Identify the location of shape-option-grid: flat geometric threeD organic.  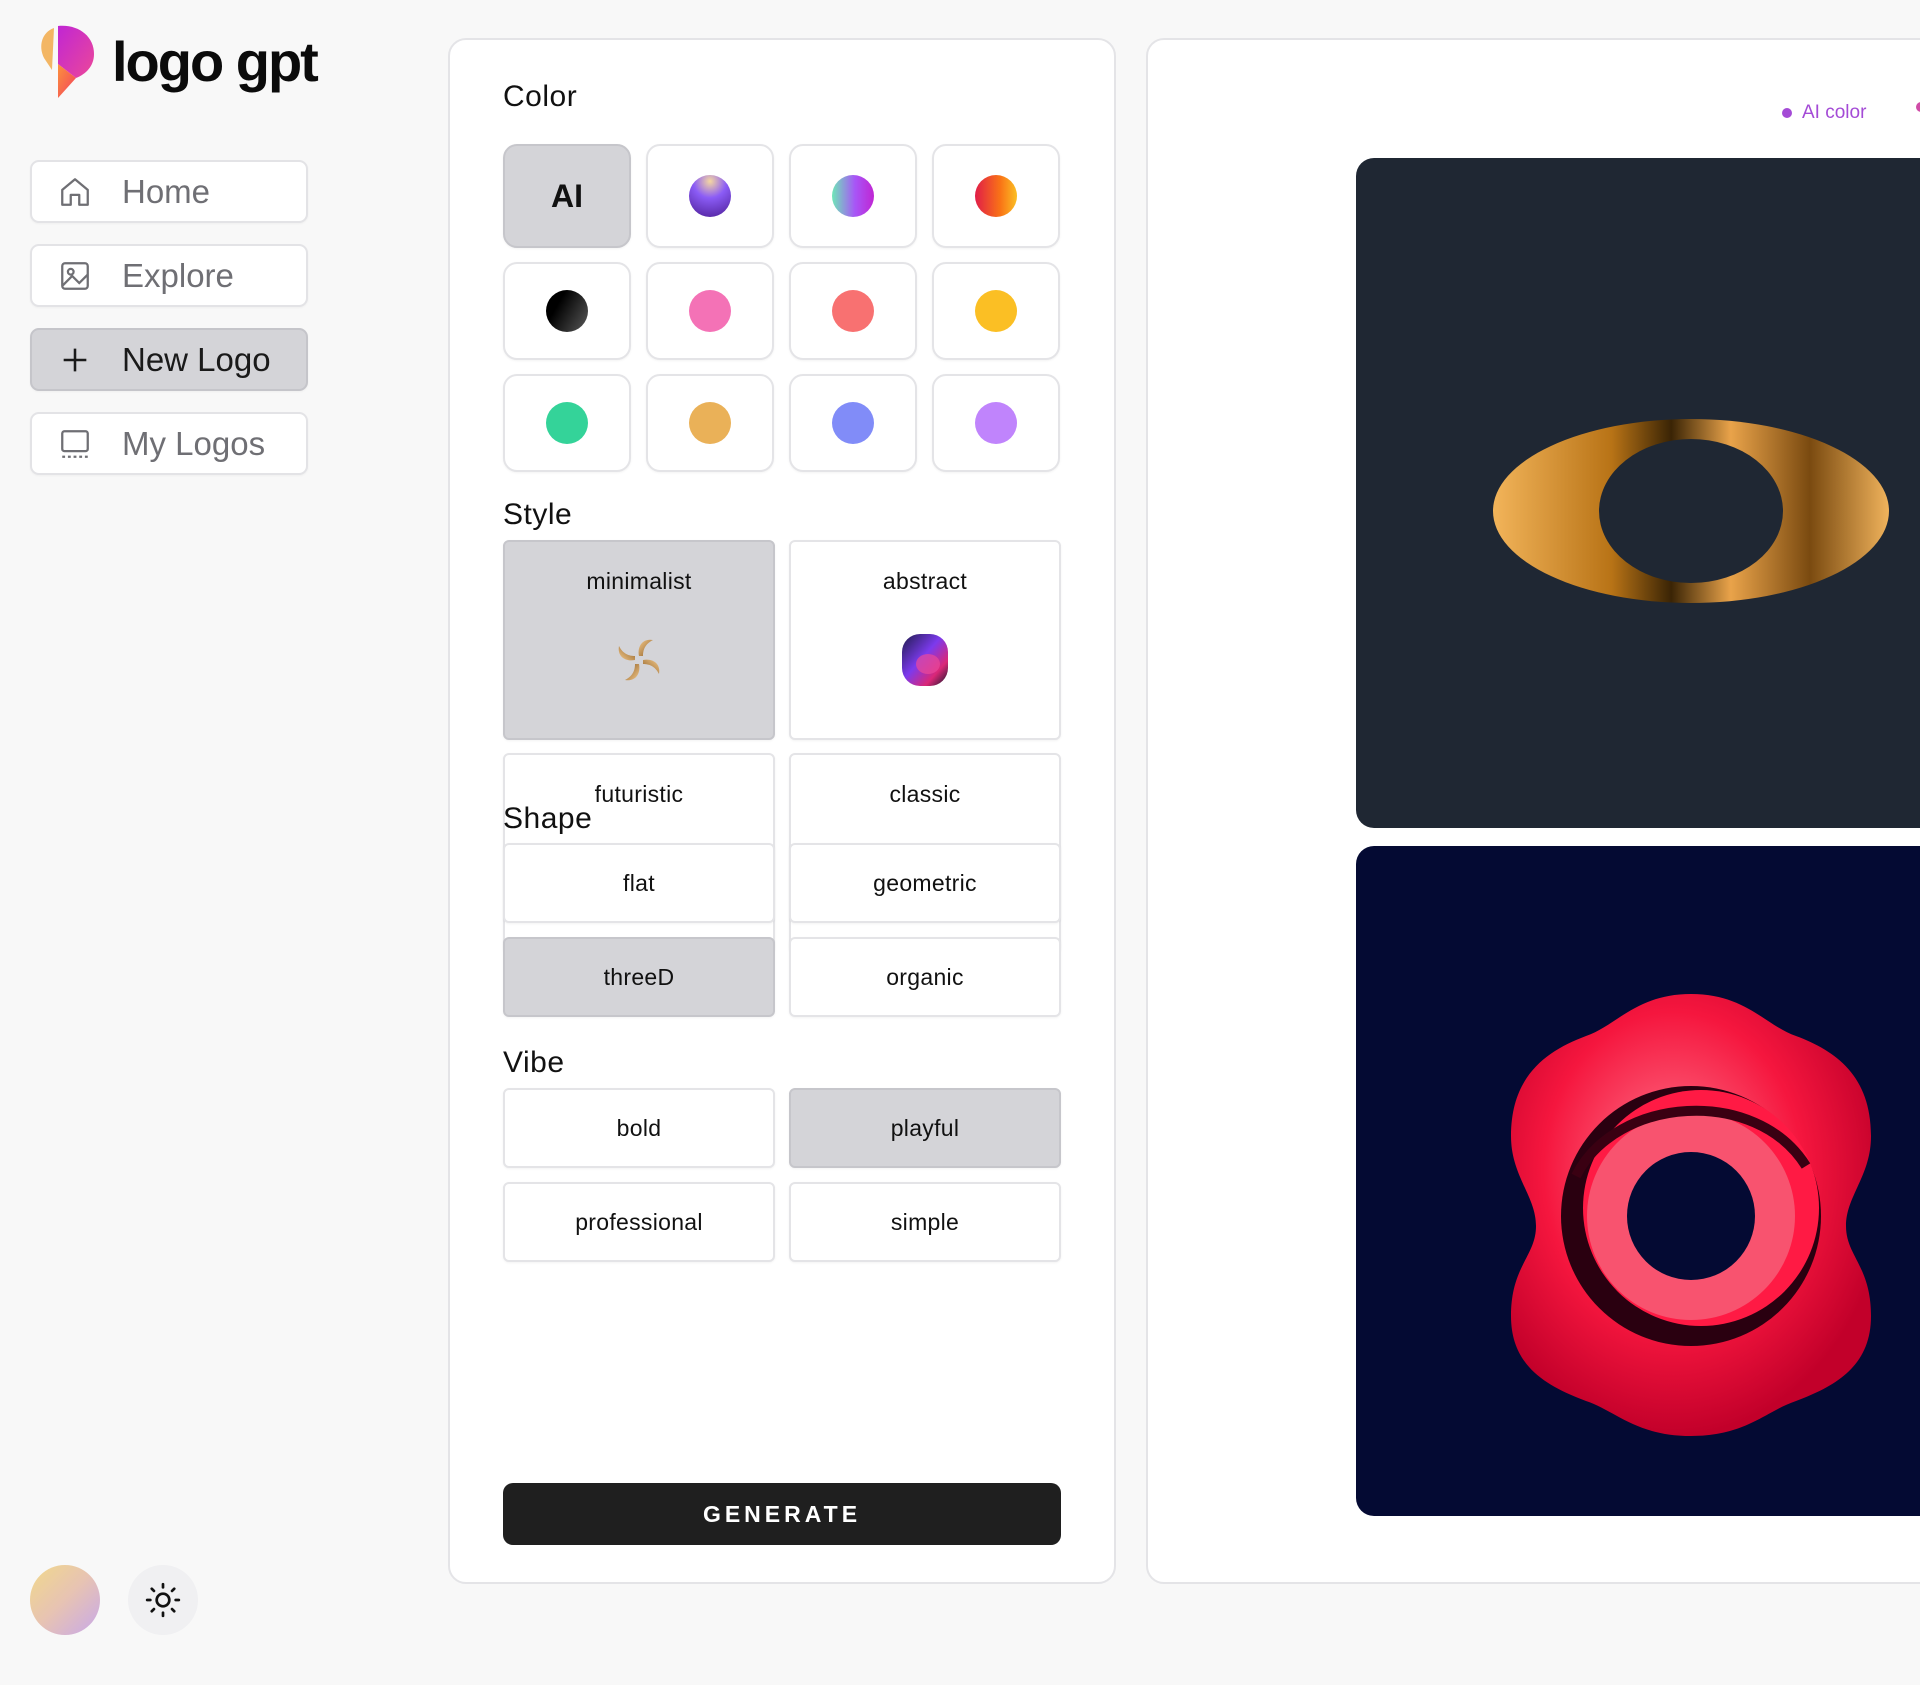
(782, 930).